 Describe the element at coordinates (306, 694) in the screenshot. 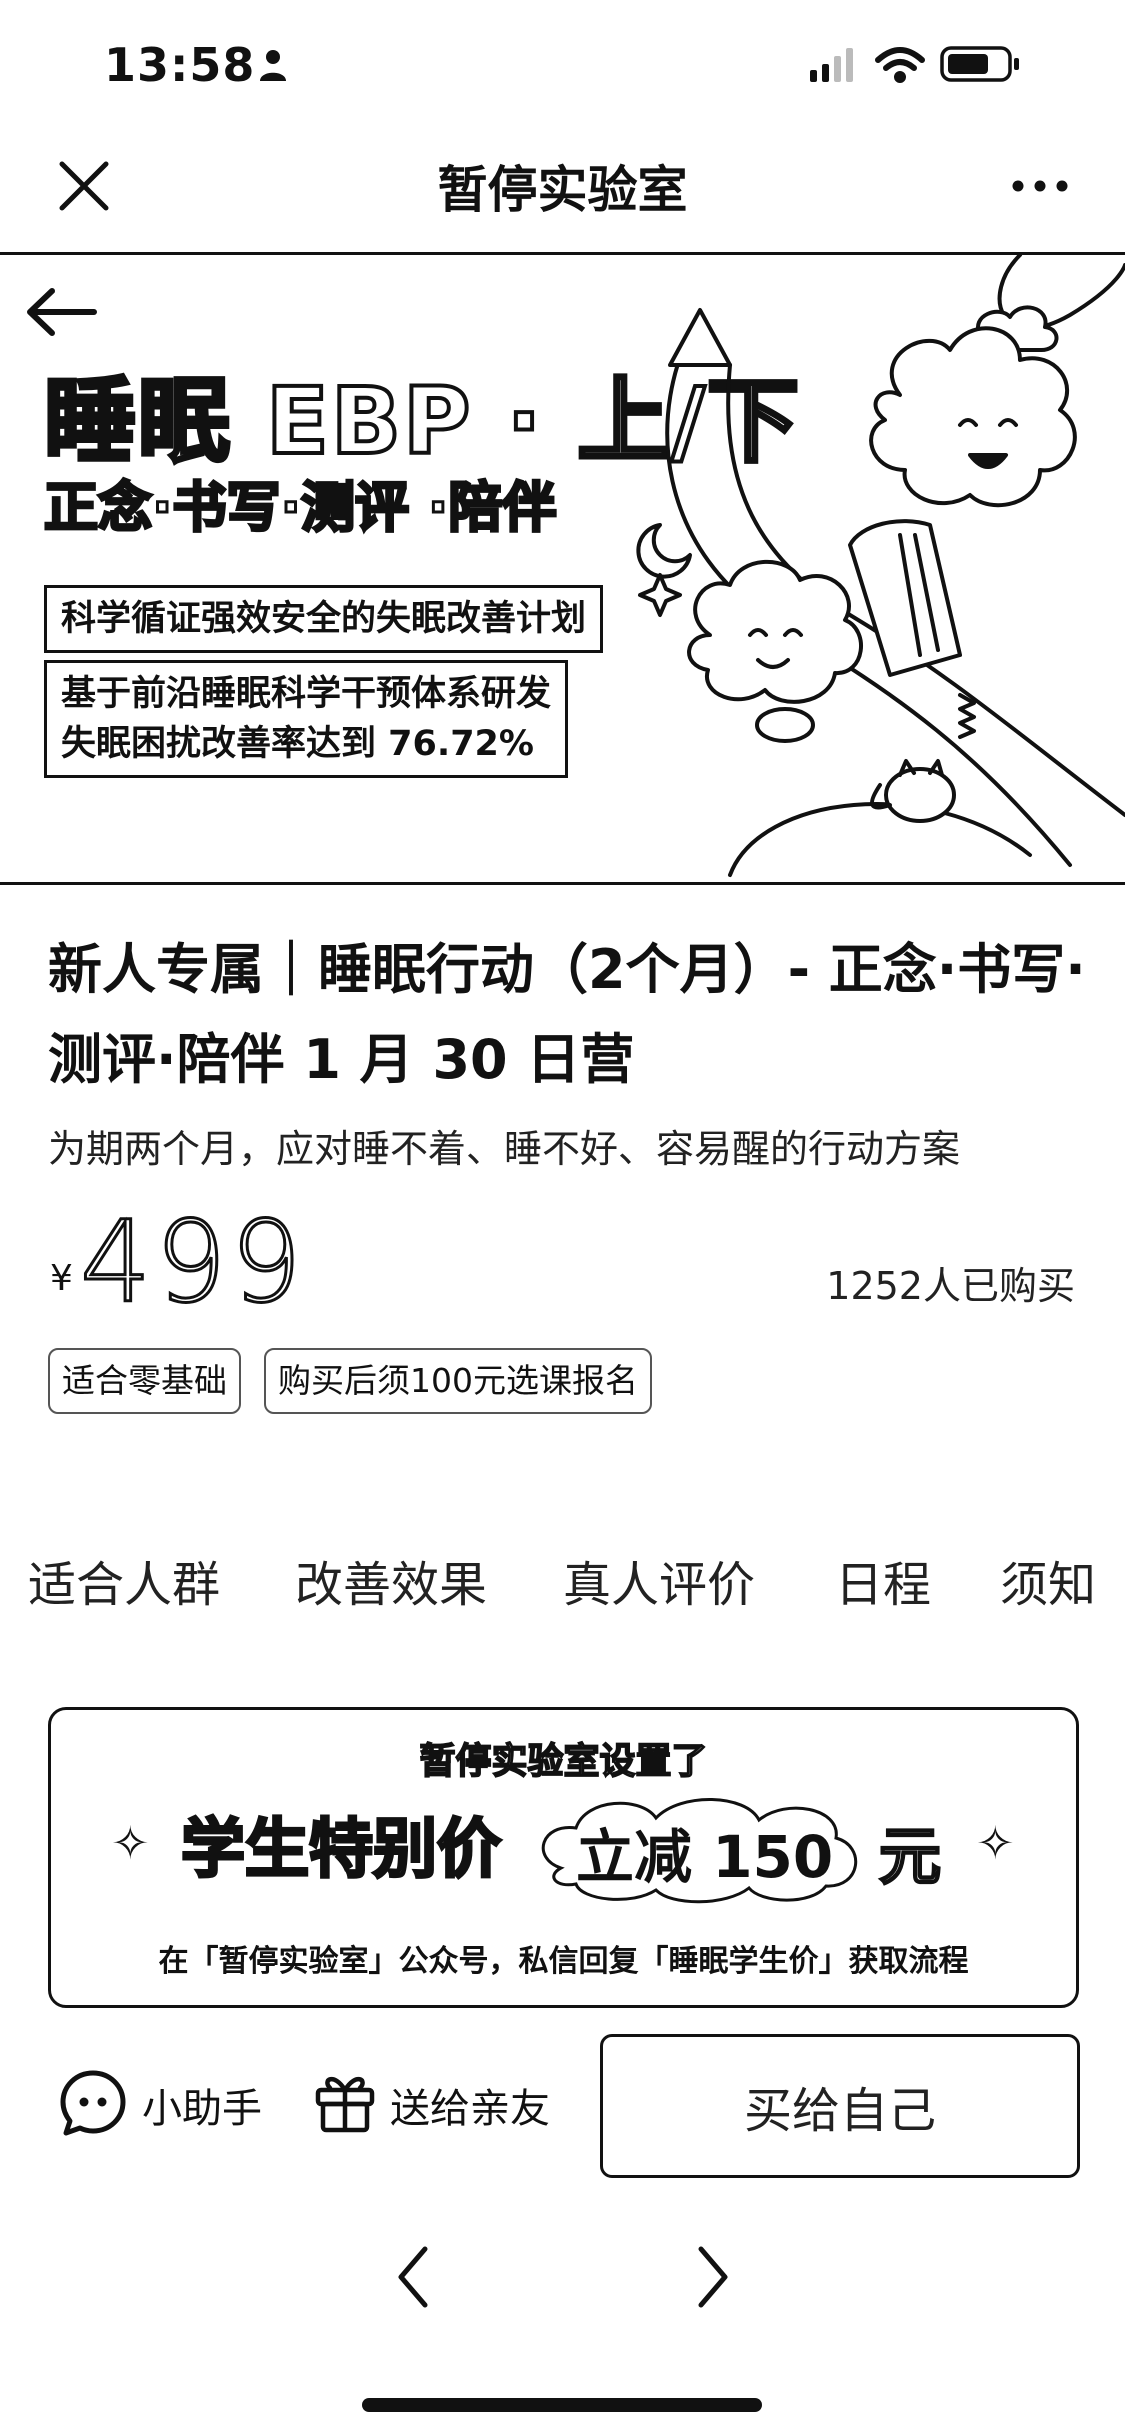

I see `banner-stat-line1: 基于前沿睡眠科学干预体系研发` at that location.